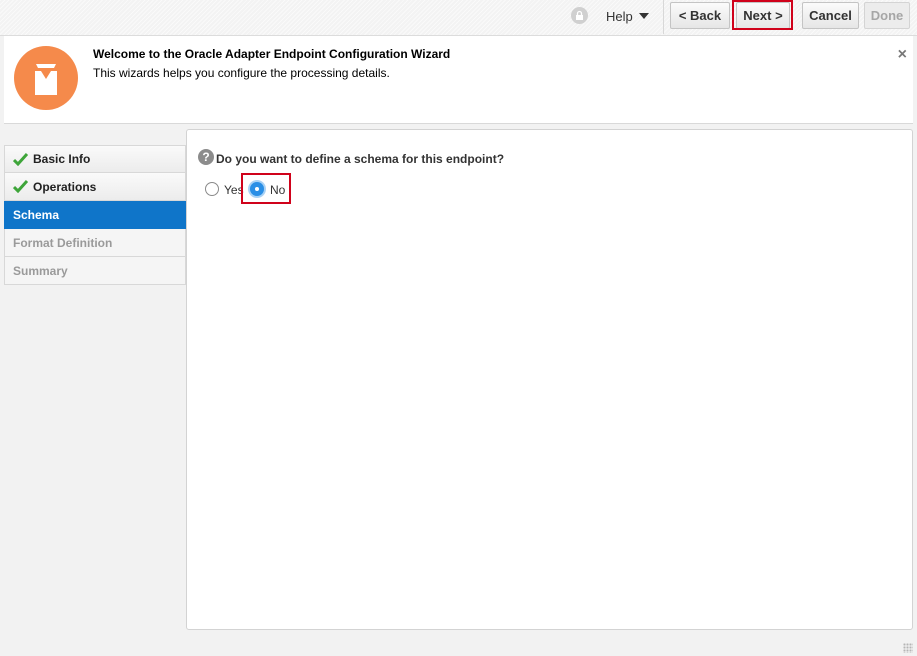 The width and height of the screenshot is (917, 656). Describe the element at coordinates (40, 270) in the screenshot. I see `step-label: Summary` at that location.